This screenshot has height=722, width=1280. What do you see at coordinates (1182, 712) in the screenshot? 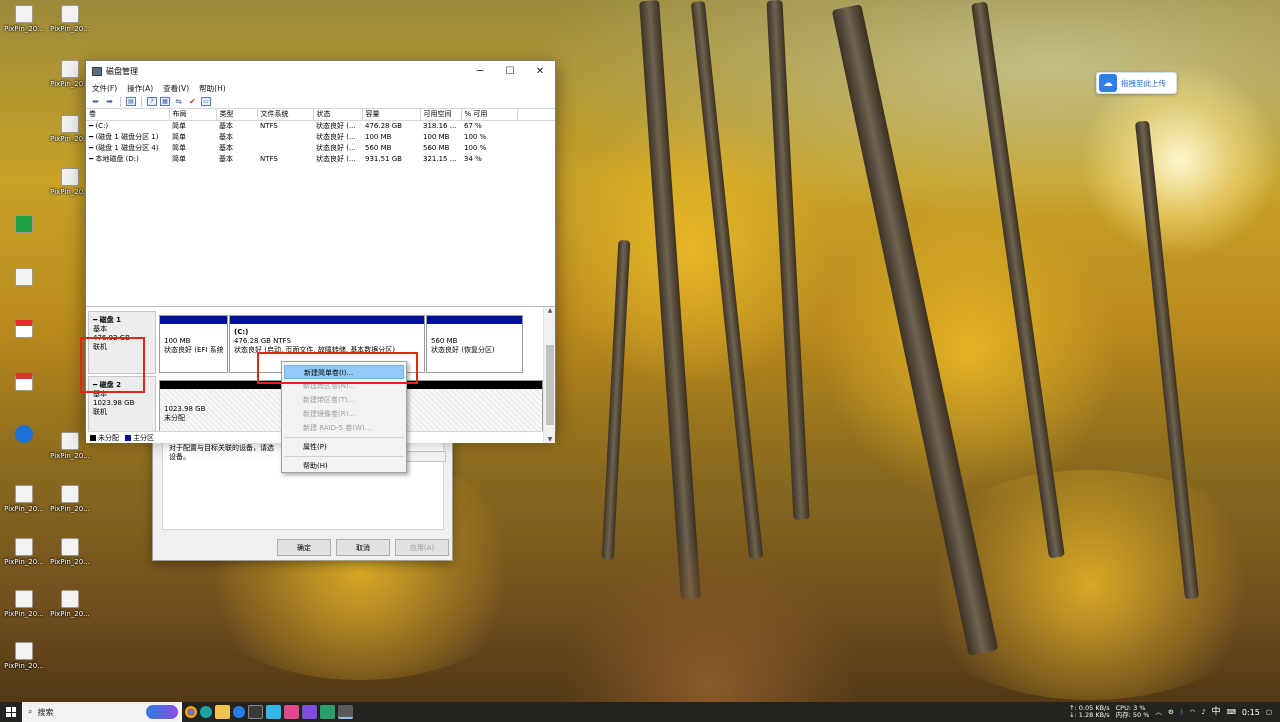
I see `bluetooth-icon: ᛒ` at bounding box center [1182, 712].